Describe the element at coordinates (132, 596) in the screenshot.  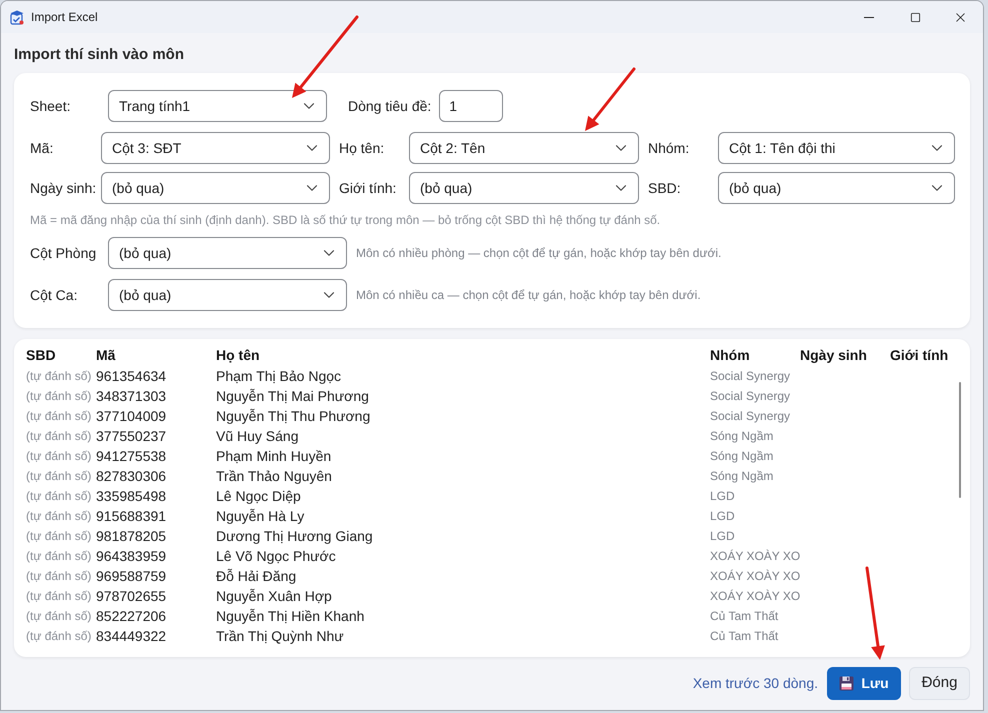
I see `table-cell-text: 978702655` at that location.